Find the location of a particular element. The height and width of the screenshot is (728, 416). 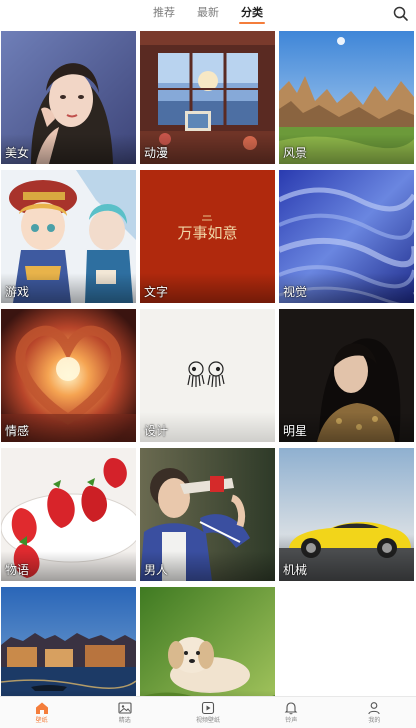

category-label-text: 文字 is located at coordinates (156, 292).